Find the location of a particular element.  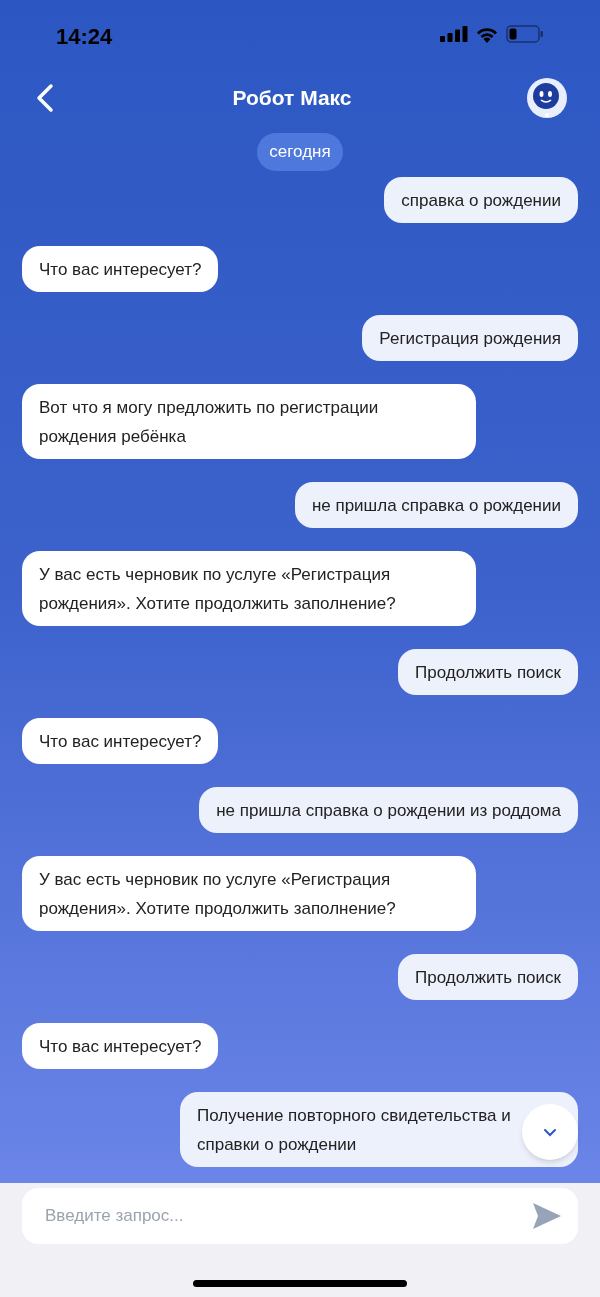

battery-icon is located at coordinates (525, 34).